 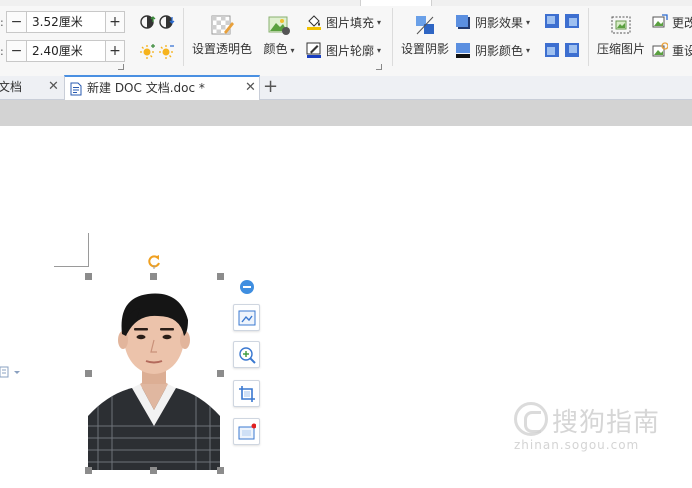 I want to click on height-input: 3.52厘米, so click(x=66, y=22).